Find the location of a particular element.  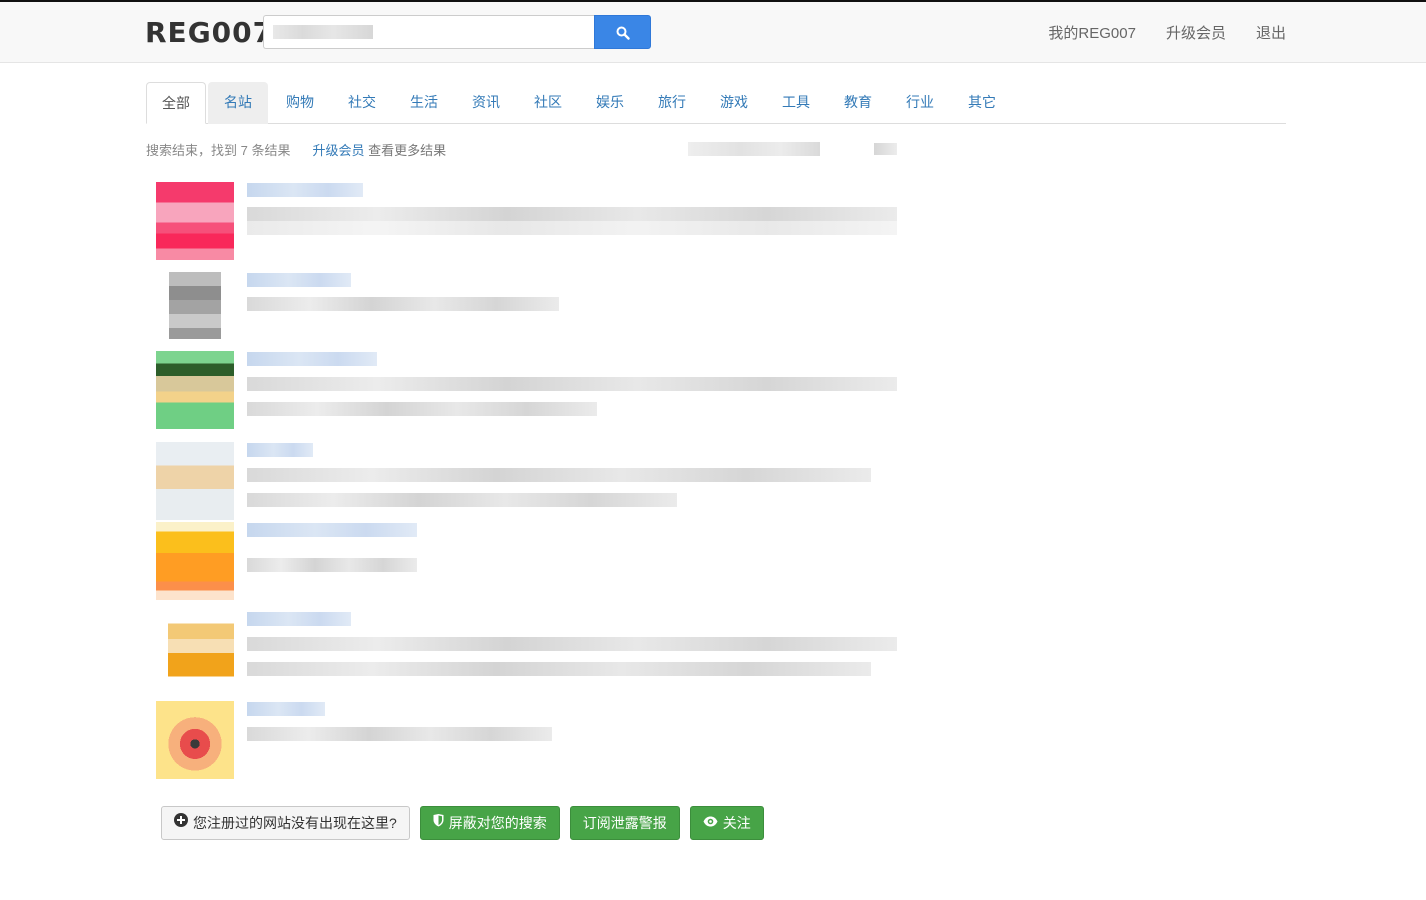

search-status: 搜索结束，找到 7 条结果 升级会员 查看更多结果 is located at coordinates (296, 149).